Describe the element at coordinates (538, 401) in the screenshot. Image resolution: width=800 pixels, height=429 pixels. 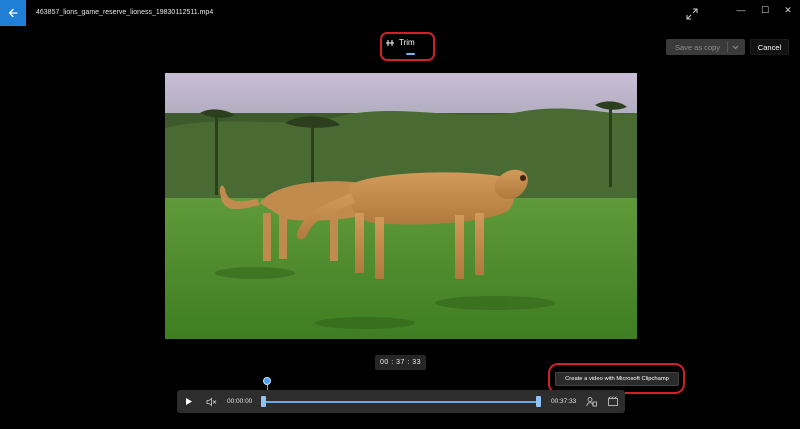
I see `trim-end-handle` at that location.